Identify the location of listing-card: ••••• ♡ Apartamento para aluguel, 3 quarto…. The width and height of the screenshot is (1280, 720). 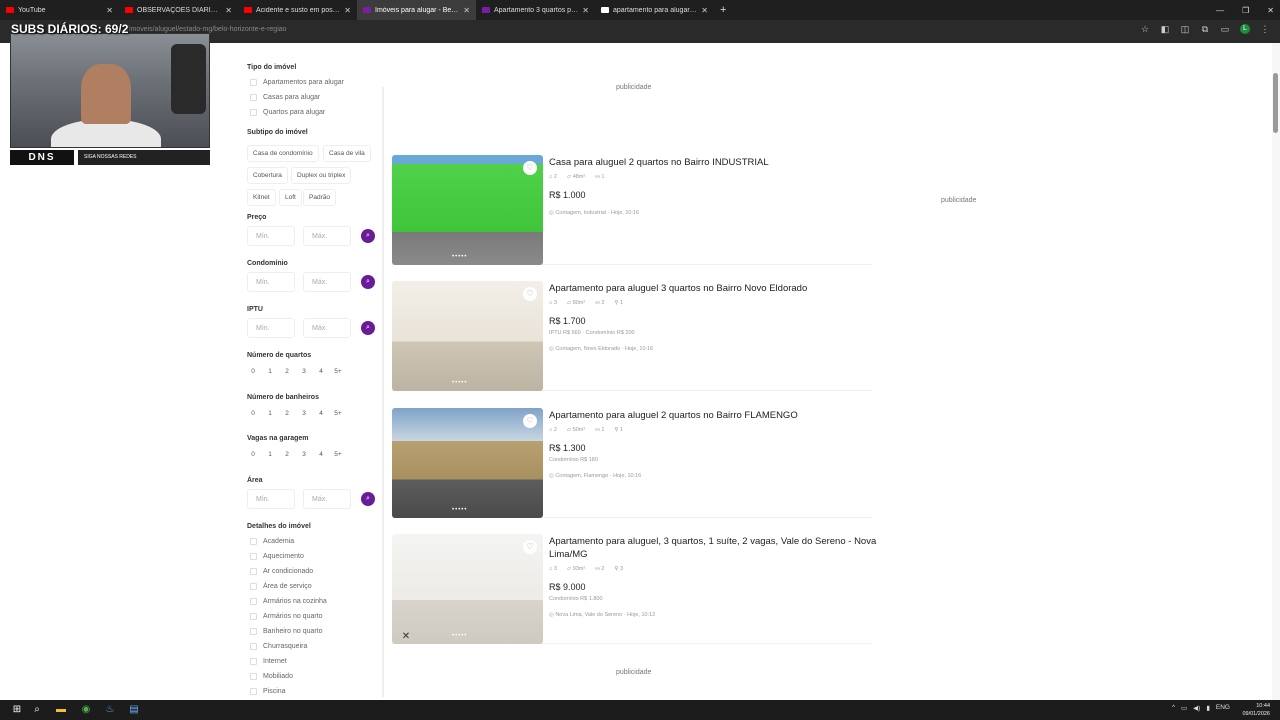
(634, 589).